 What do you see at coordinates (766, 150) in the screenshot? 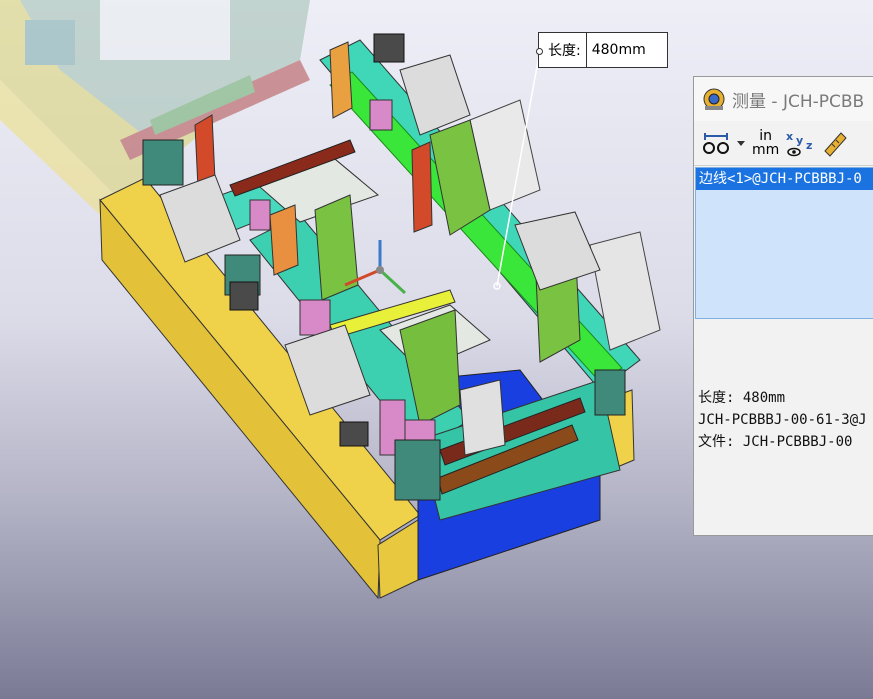
I see `unit-bottom: mm` at bounding box center [766, 150].